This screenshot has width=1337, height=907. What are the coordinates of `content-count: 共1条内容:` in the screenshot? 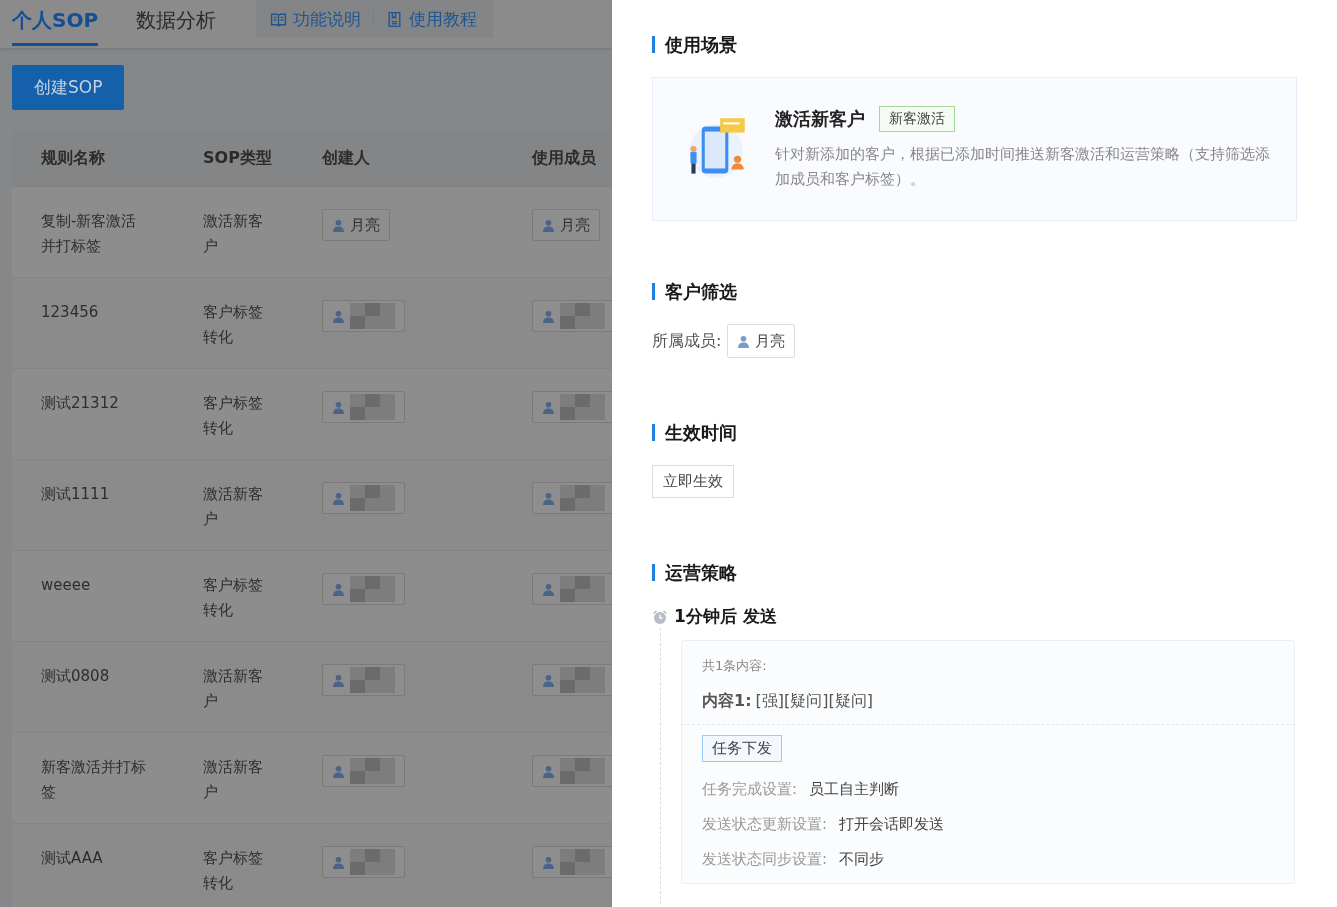 It's located at (735, 666).